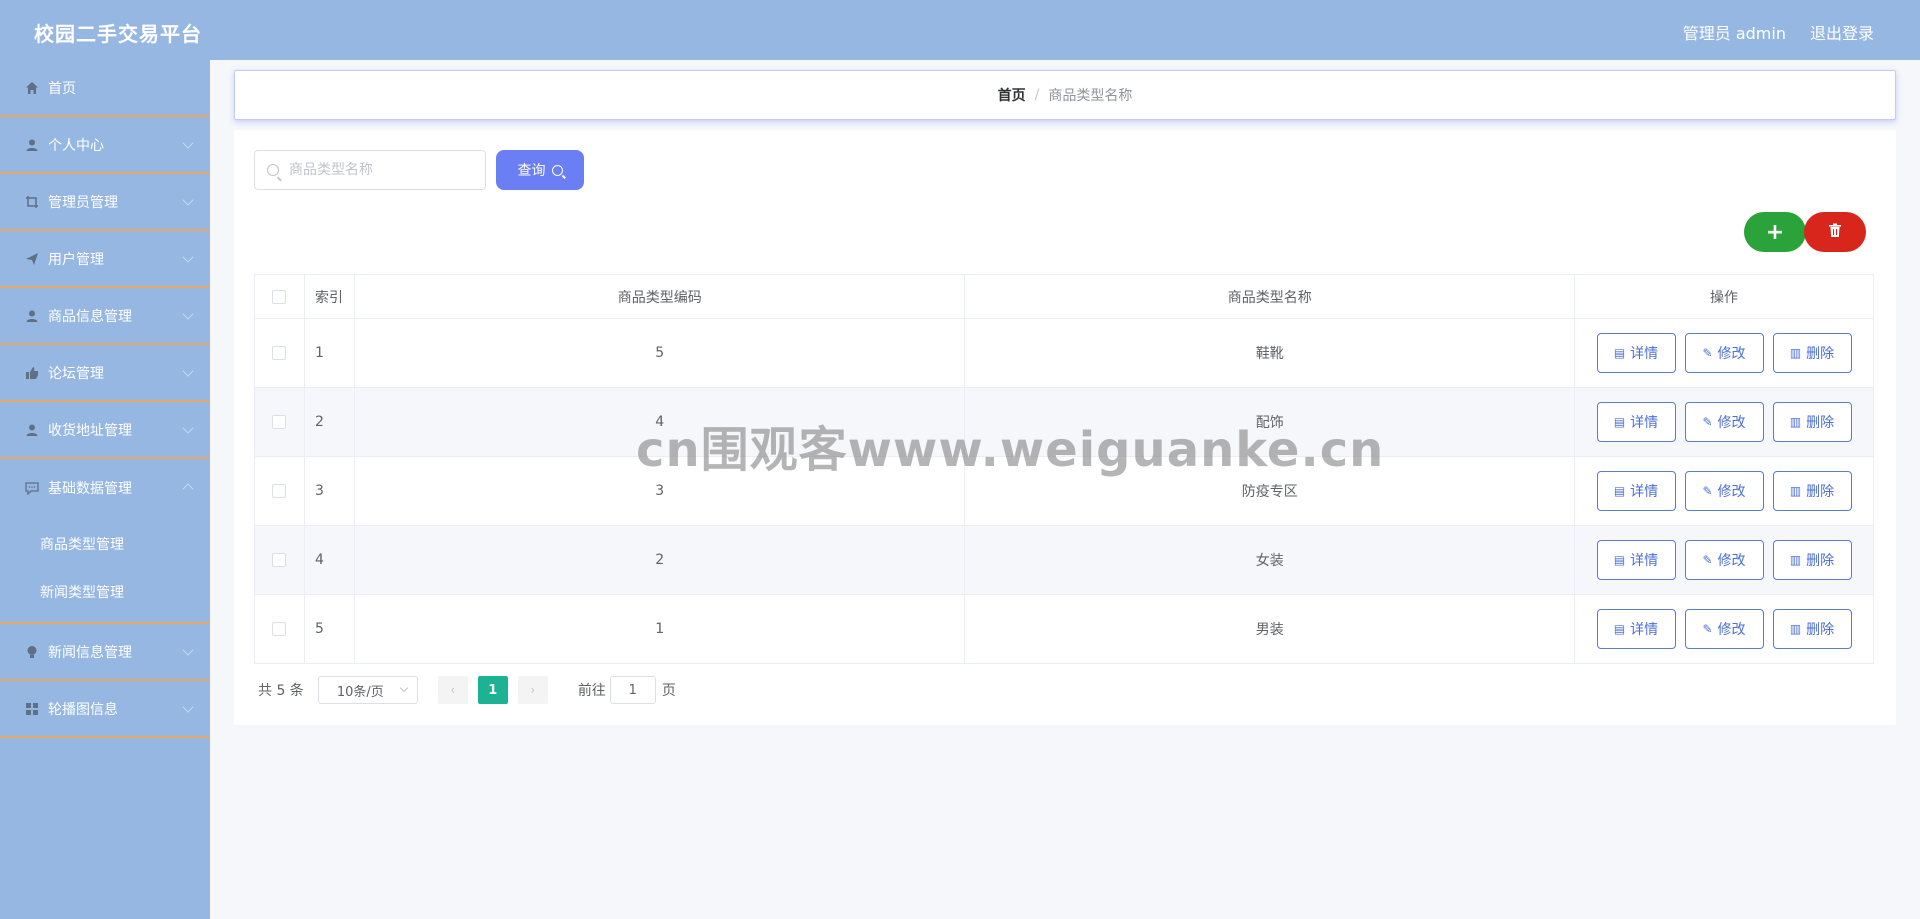  What do you see at coordinates (1842, 32) in the screenshot?
I see `logout-link: 退出登录` at bounding box center [1842, 32].